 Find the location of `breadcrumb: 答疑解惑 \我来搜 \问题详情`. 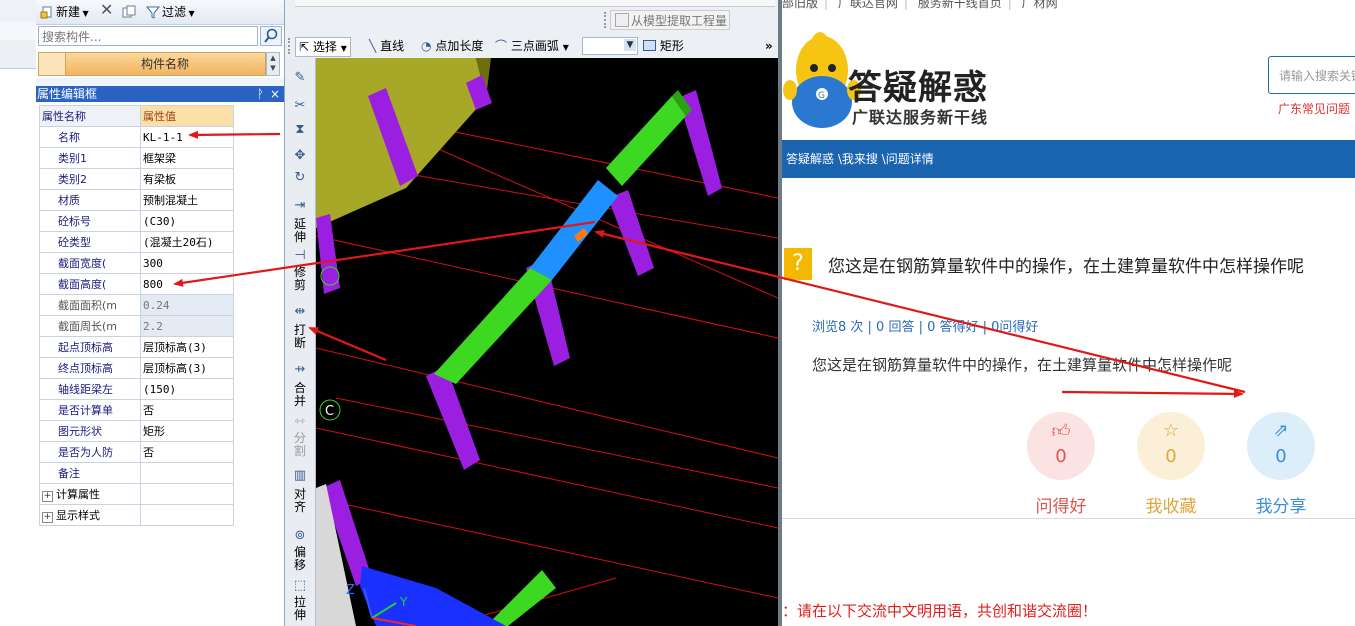

breadcrumb: 答疑解惑 \我来搜 \问题详情 is located at coordinates (860, 159).